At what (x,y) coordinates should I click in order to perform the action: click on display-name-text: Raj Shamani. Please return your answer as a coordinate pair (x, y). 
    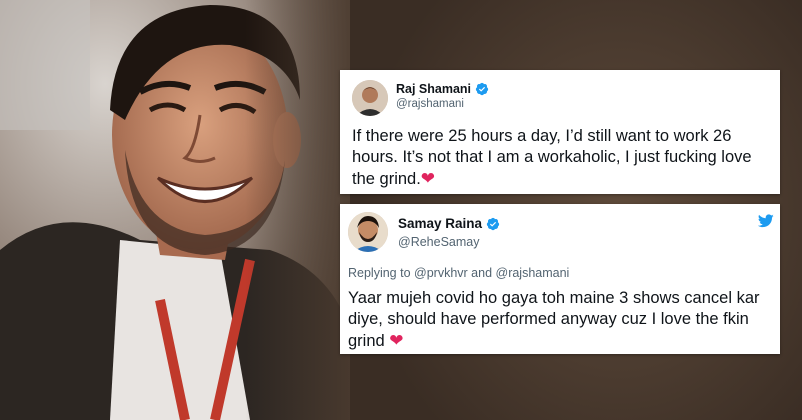
    Looking at the image, I should click on (433, 89).